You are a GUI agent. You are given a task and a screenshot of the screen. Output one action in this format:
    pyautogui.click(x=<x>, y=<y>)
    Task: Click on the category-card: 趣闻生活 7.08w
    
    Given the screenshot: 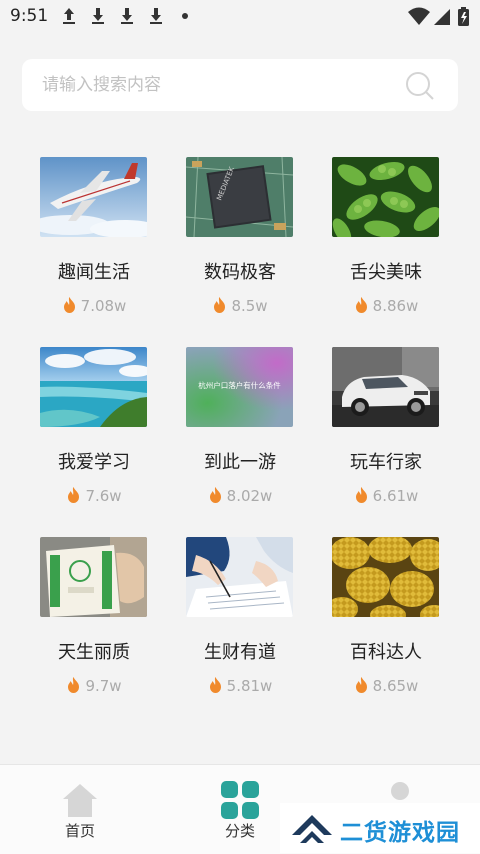 What is the action you would take?
    pyautogui.click(x=94, y=252)
    